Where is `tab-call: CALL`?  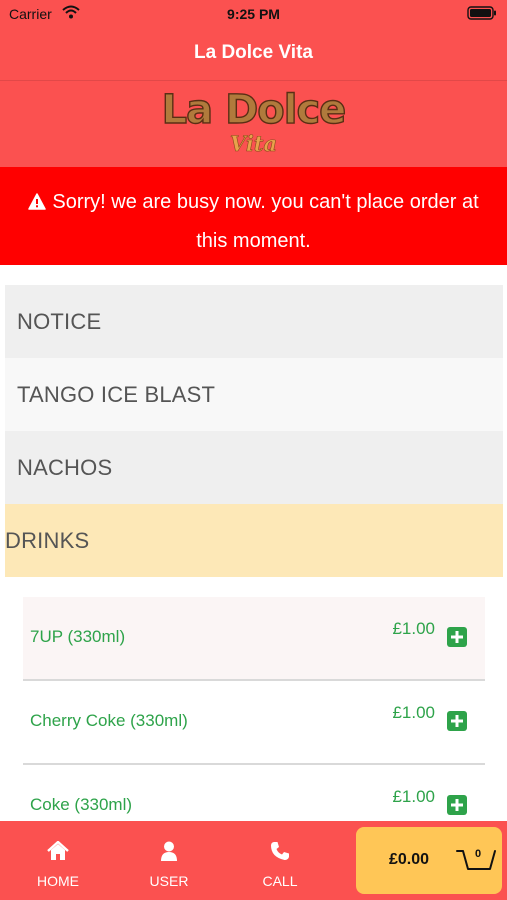 tab-call: CALL is located at coordinates (280, 860).